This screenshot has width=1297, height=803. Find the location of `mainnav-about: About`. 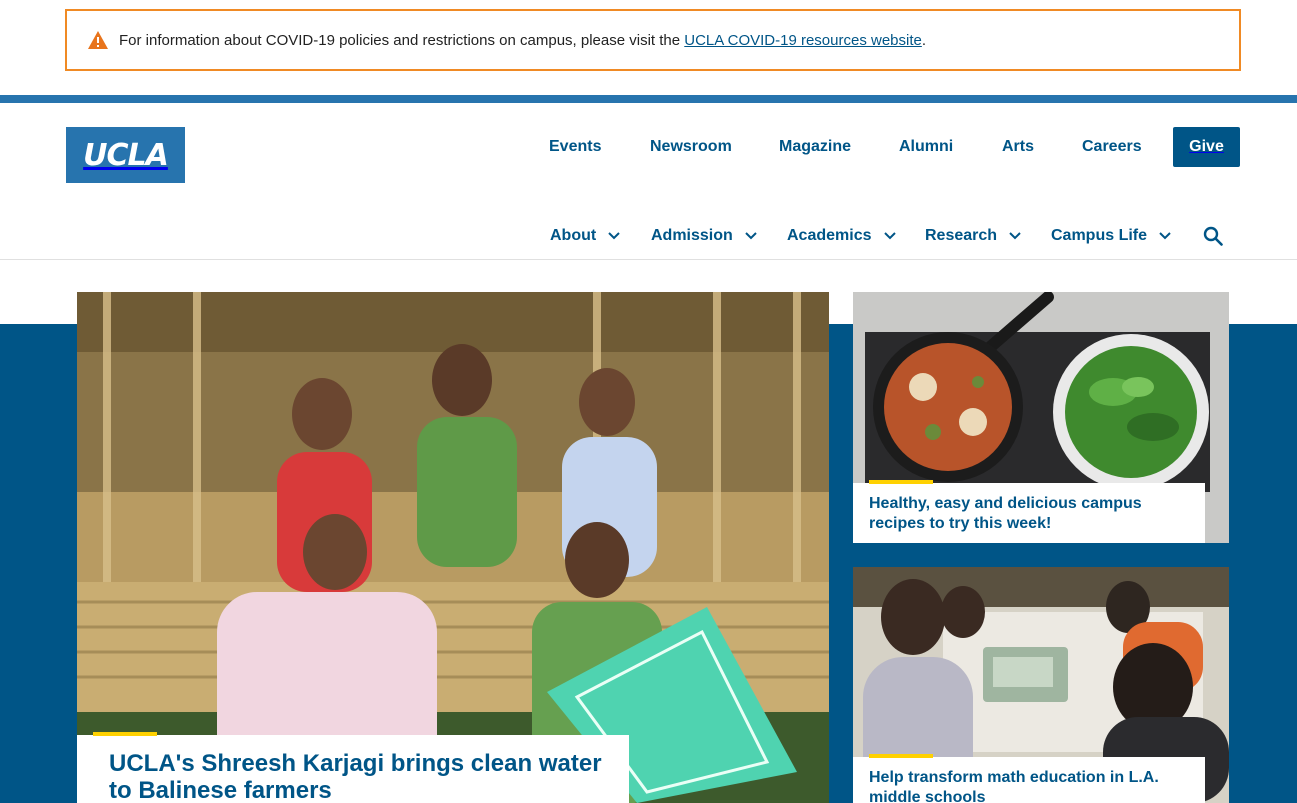

mainnav-about: About is located at coordinates (585, 236).